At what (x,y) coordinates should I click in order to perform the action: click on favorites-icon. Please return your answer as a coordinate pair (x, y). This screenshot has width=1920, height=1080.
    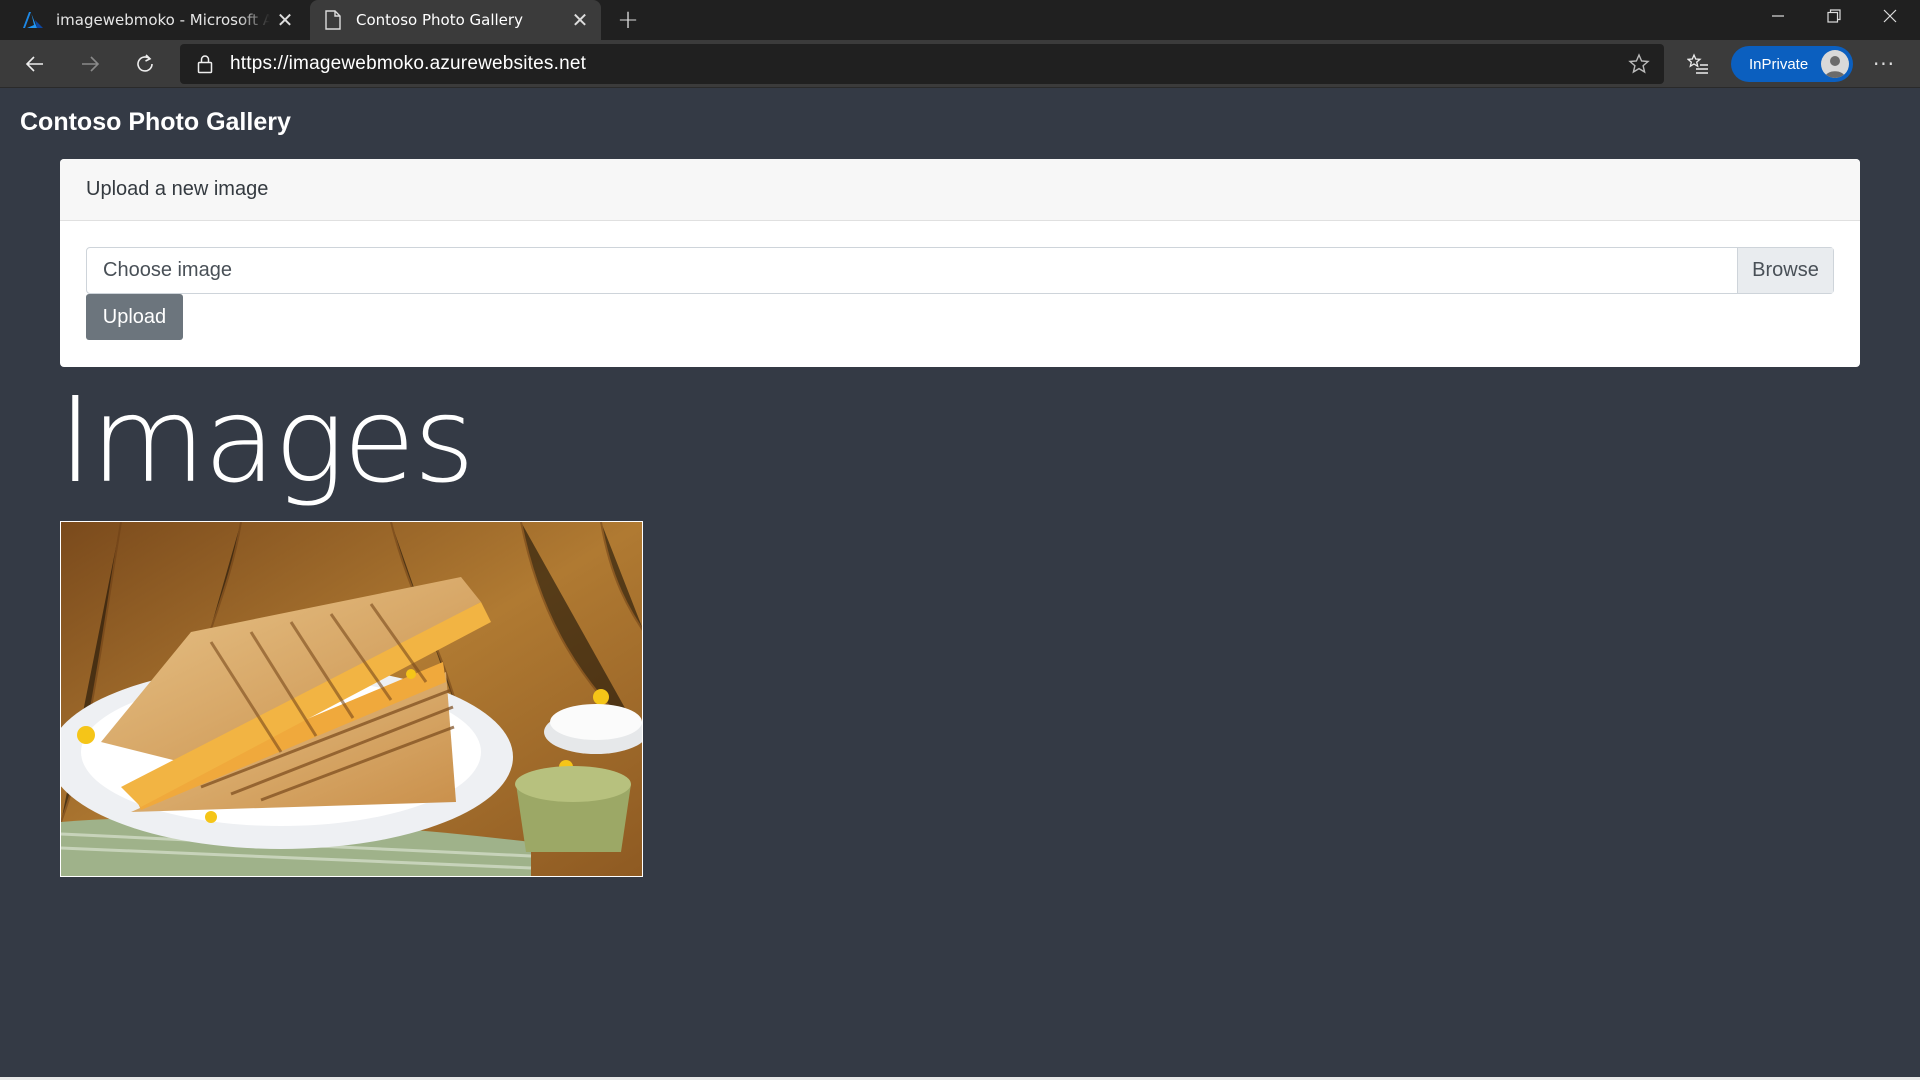
    Looking at the image, I should click on (1698, 64).